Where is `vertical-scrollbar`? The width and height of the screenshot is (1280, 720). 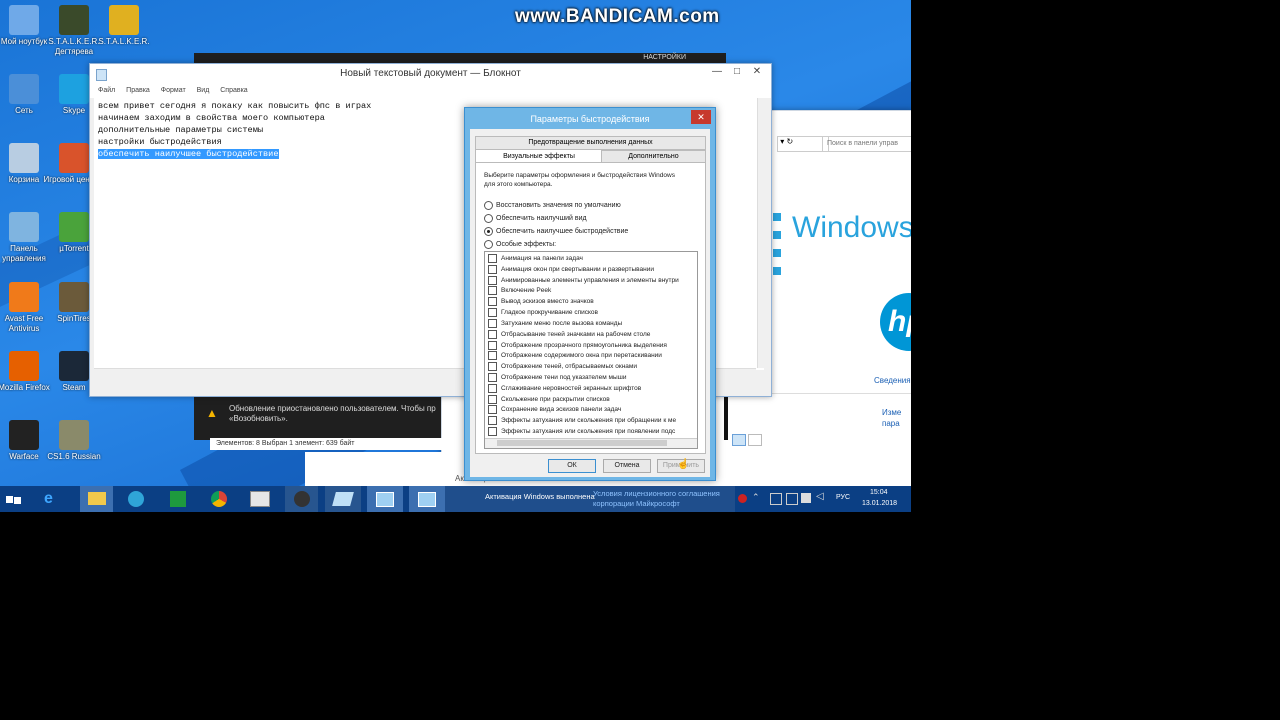
vertical-scrollbar is located at coordinates (763, 233).